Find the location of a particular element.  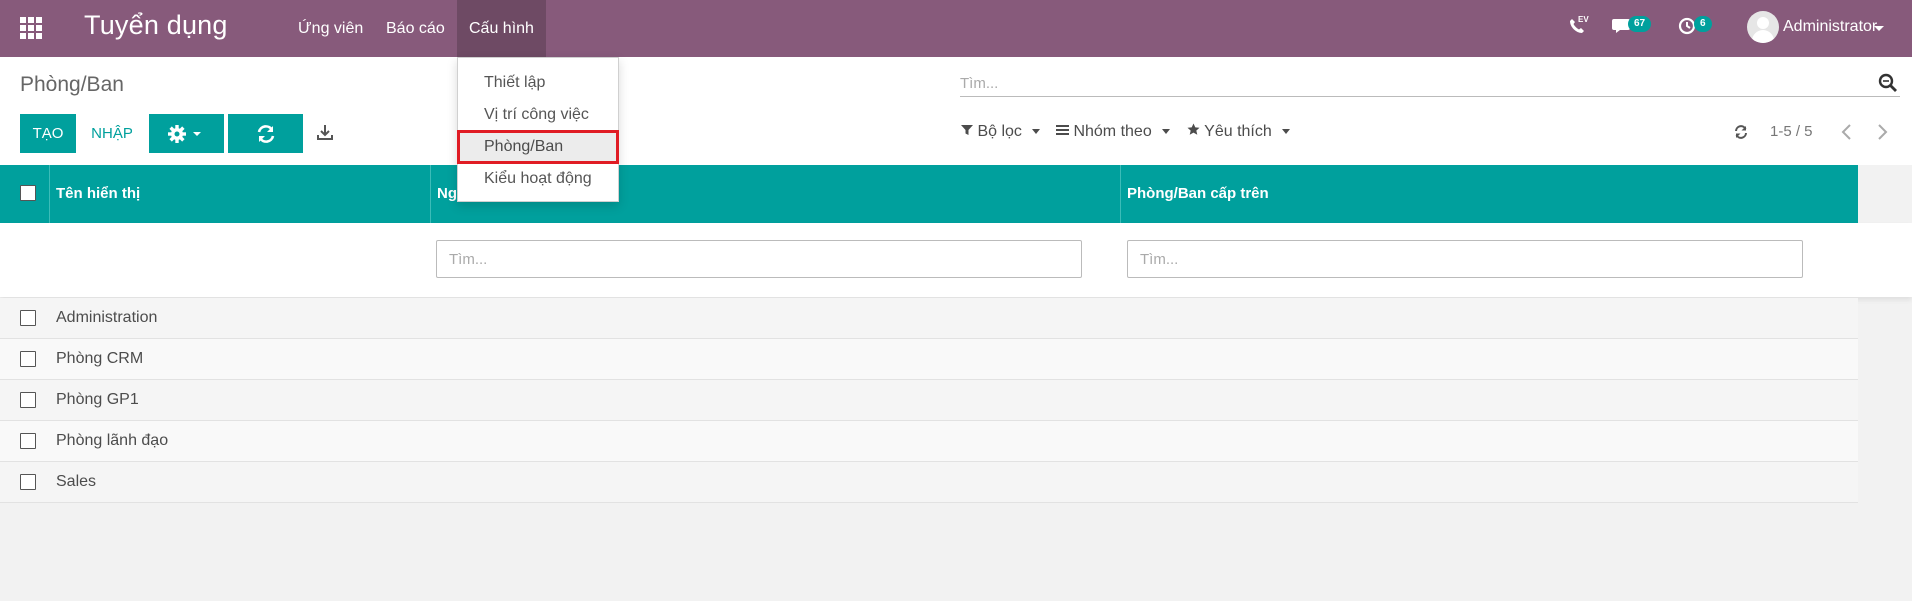

table-row: Sales is located at coordinates (929, 482).